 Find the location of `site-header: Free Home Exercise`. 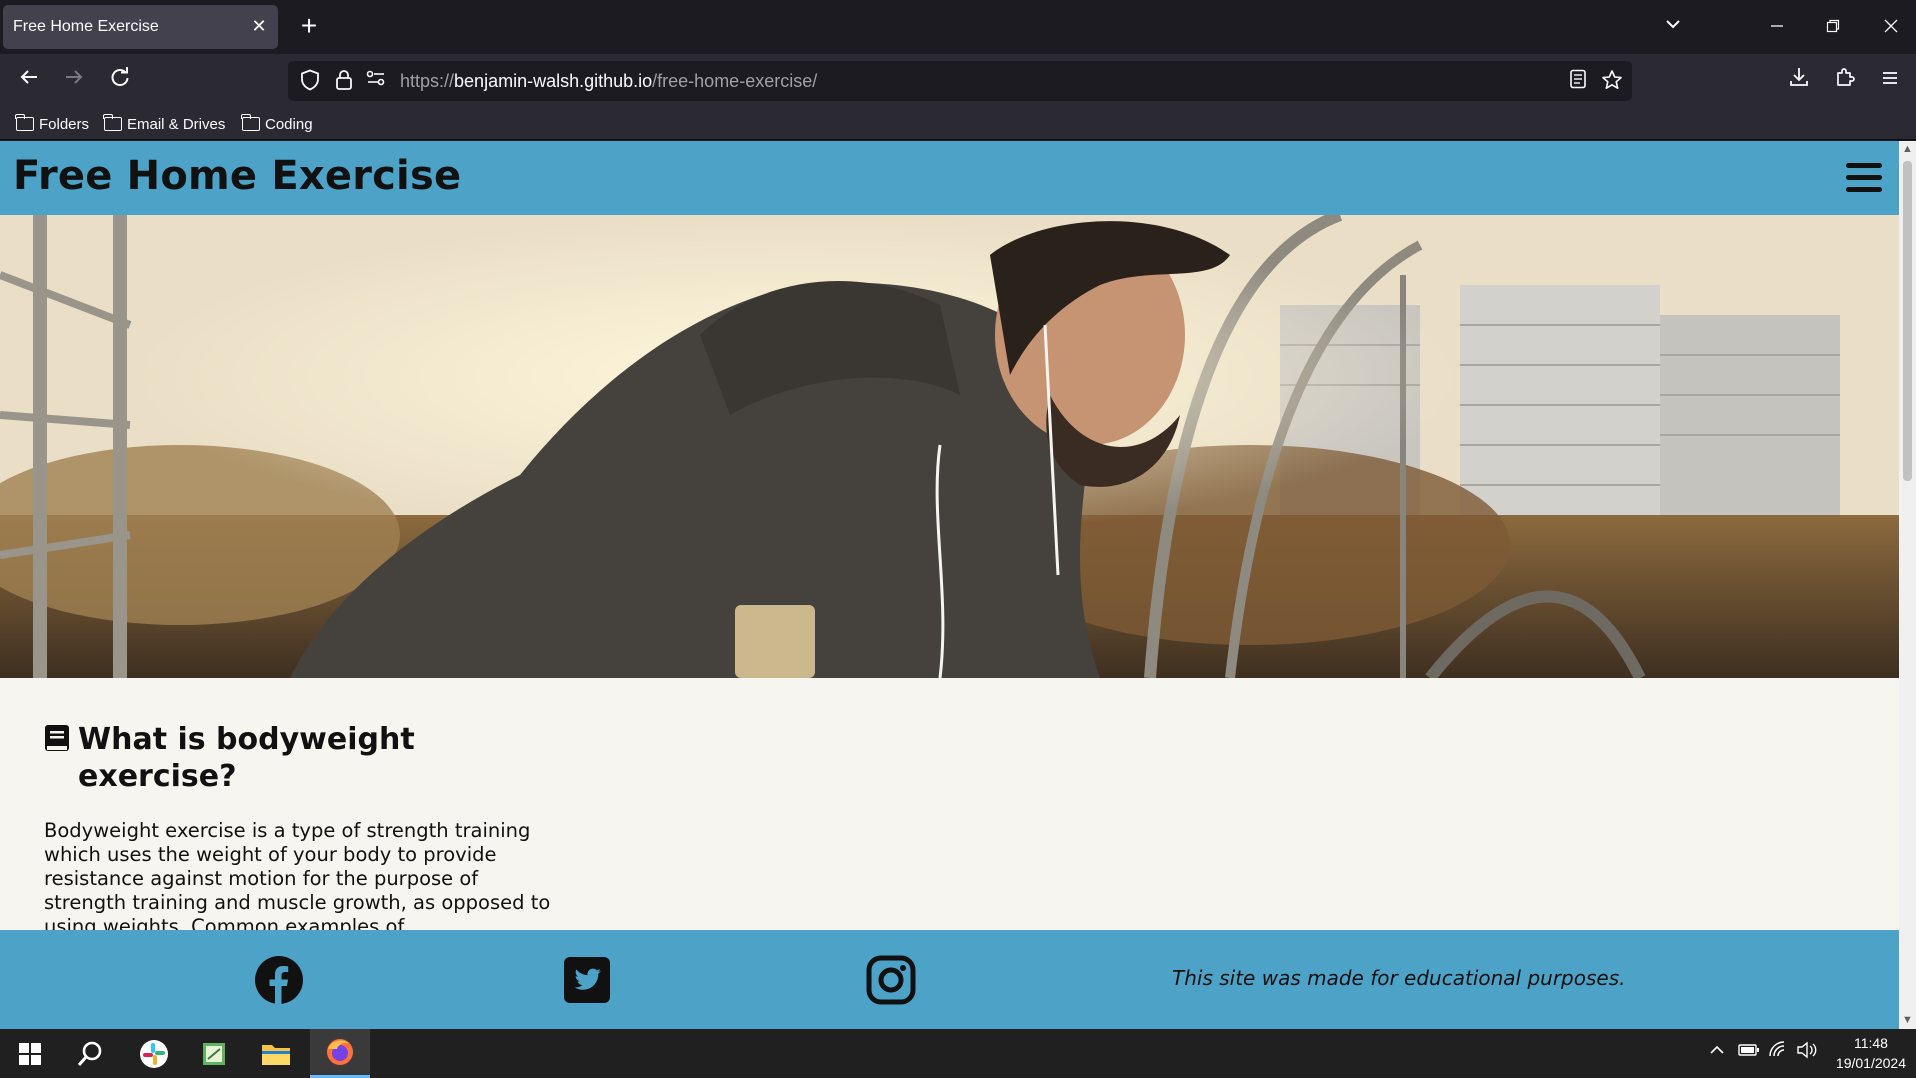

site-header: Free Home Exercise is located at coordinates (949, 178).